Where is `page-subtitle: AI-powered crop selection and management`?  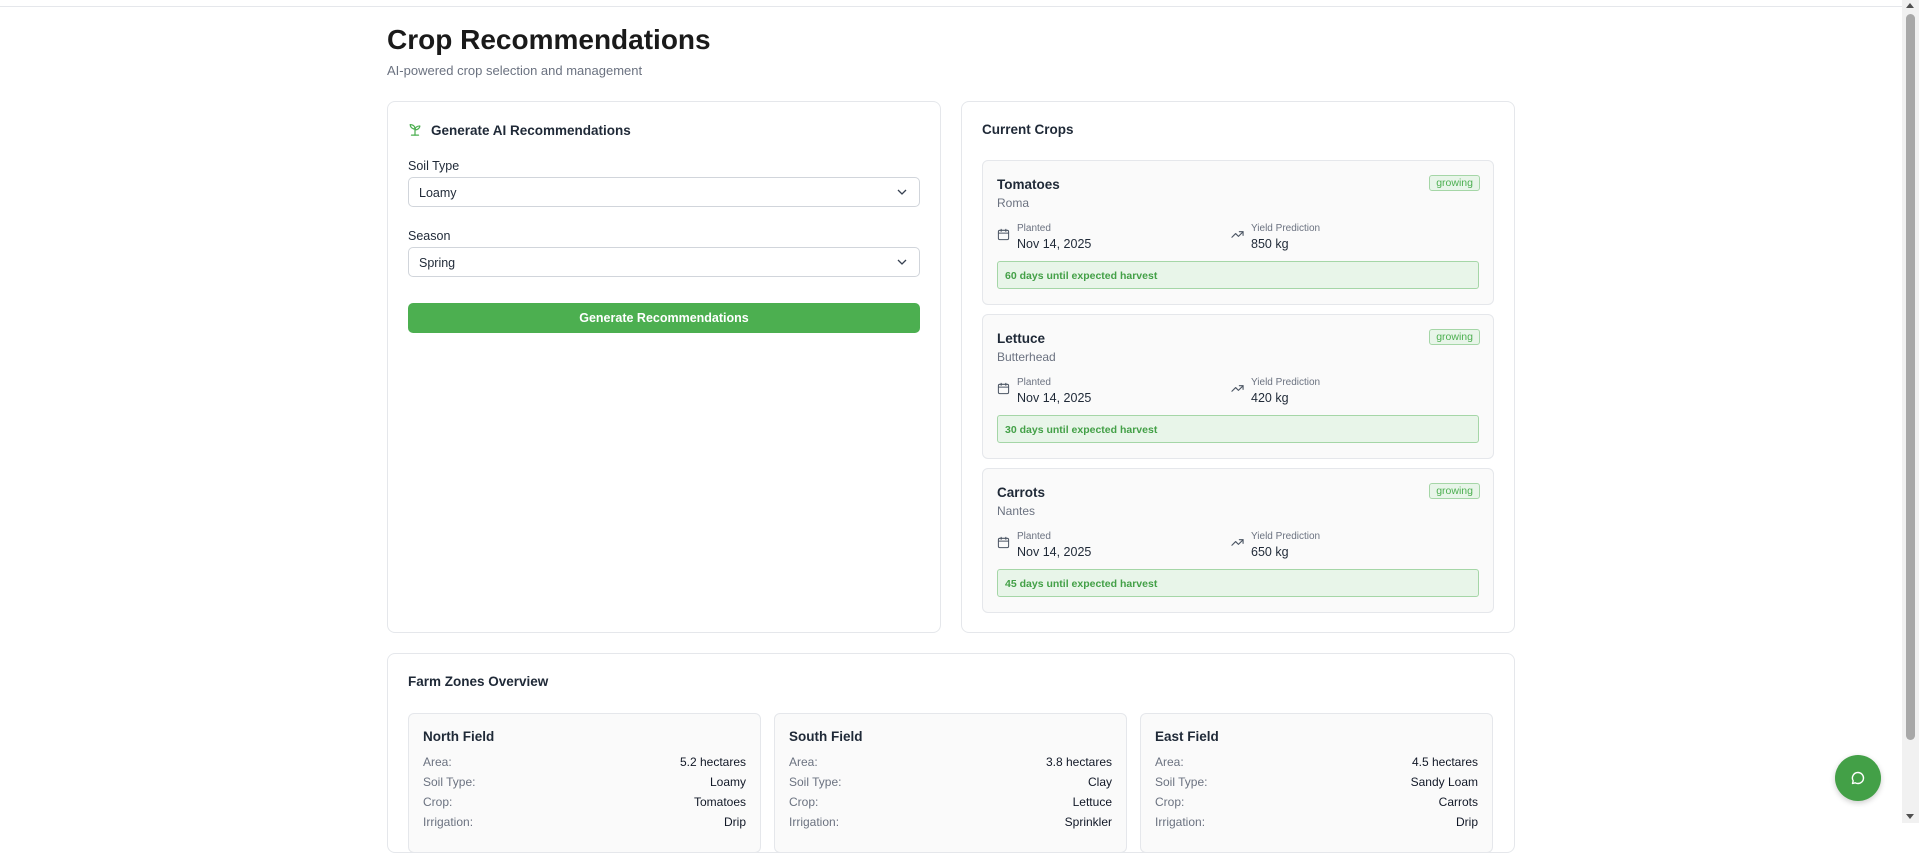 page-subtitle: AI-powered crop selection and management is located at coordinates (515, 70).